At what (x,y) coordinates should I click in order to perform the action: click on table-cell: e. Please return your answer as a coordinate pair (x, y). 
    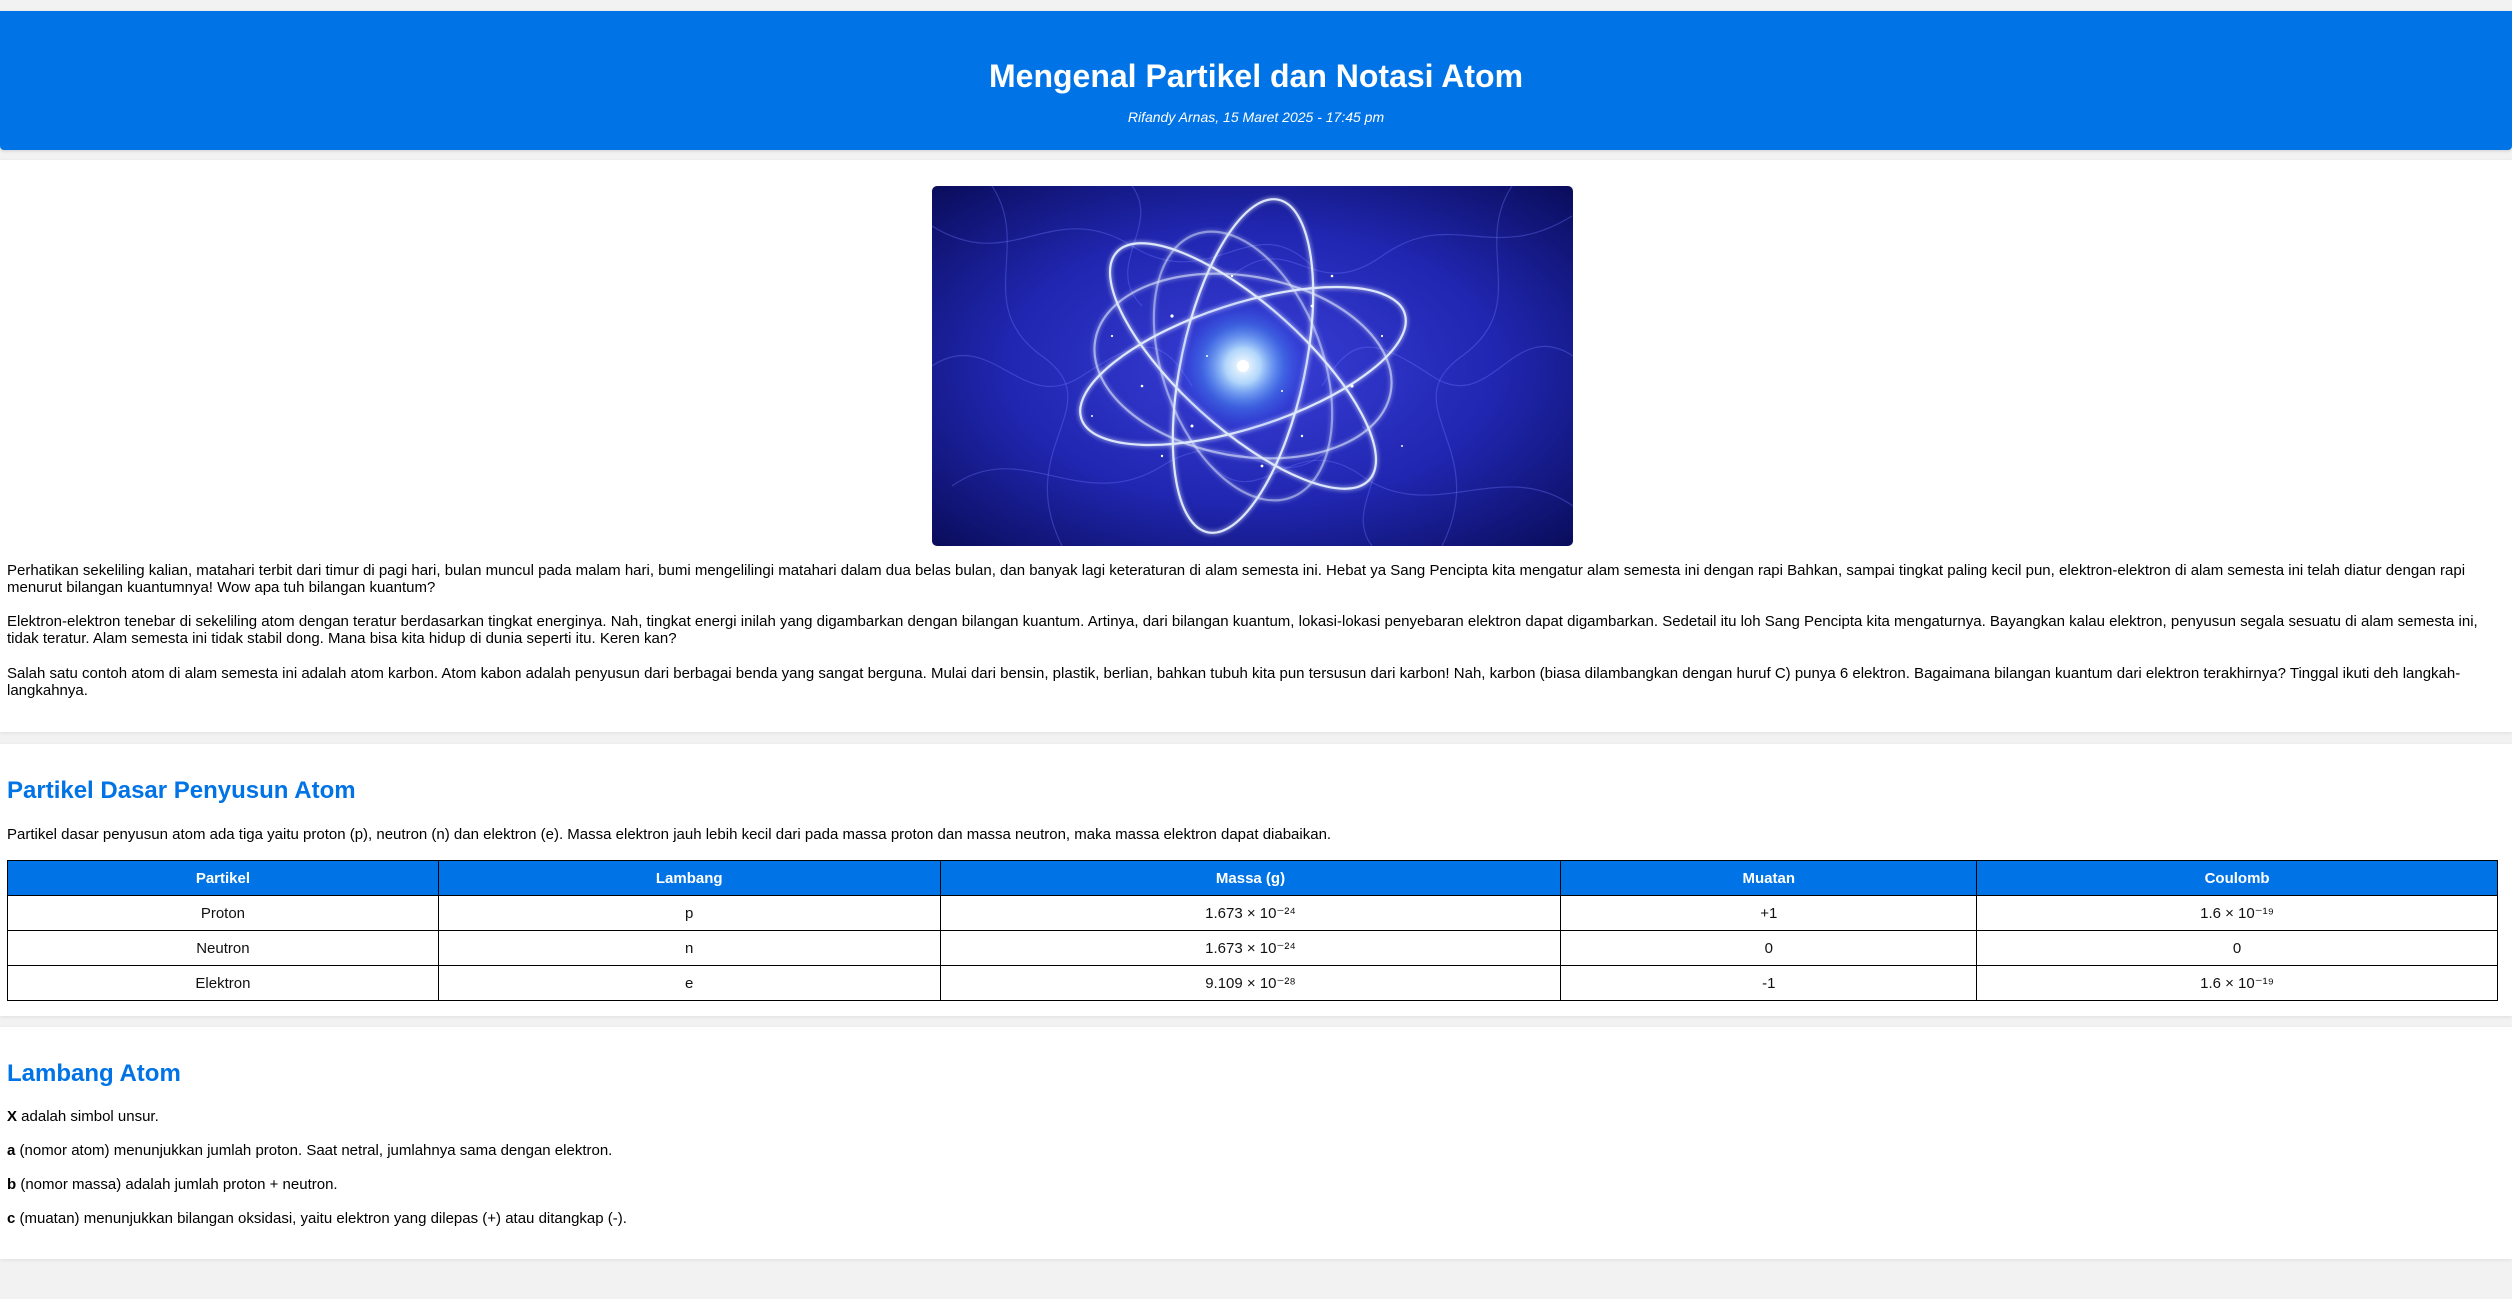
    Looking at the image, I should click on (689, 983).